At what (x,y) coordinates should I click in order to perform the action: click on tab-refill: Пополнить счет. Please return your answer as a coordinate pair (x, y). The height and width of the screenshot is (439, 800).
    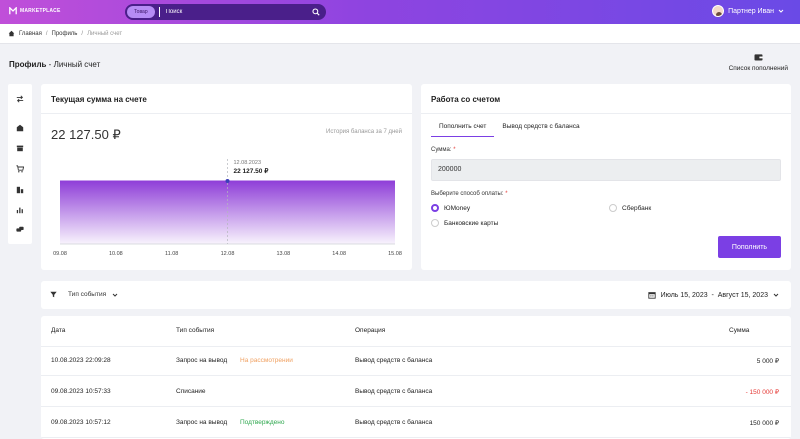
    Looking at the image, I should click on (463, 128).